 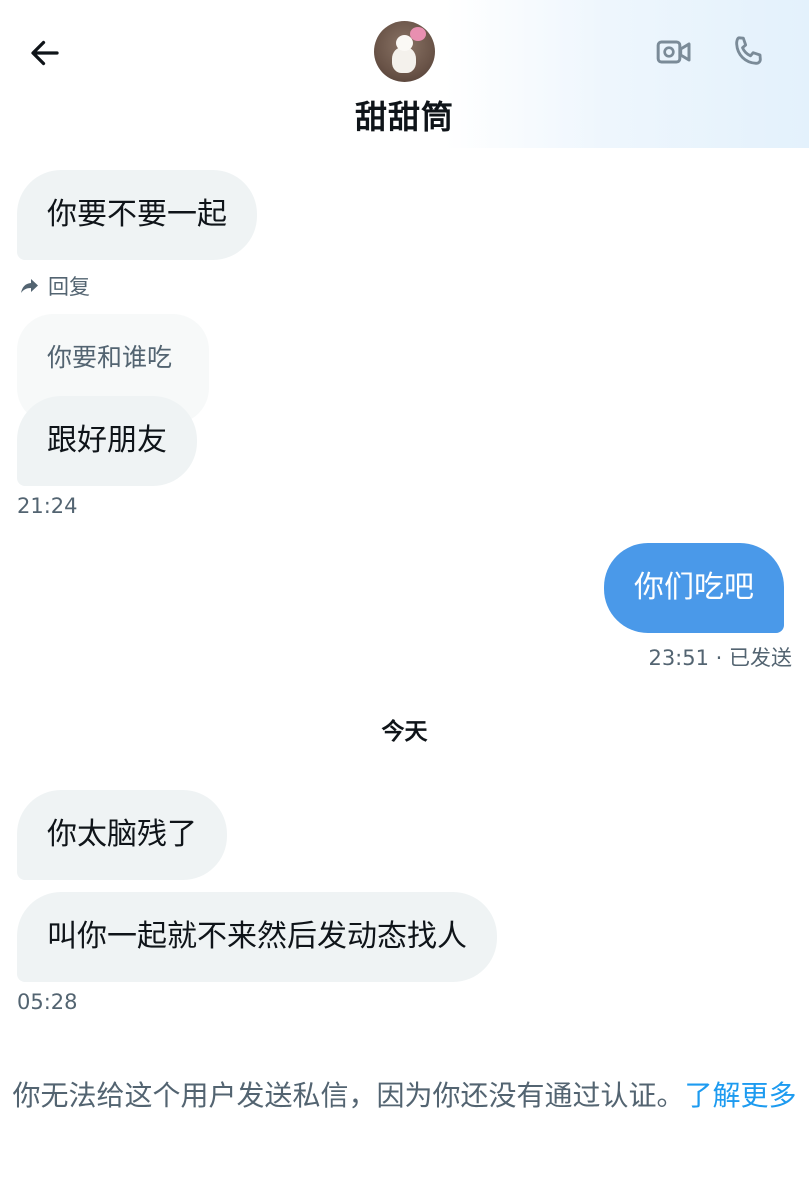 I want to click on video-call-icon, so click(x=673, y=52).